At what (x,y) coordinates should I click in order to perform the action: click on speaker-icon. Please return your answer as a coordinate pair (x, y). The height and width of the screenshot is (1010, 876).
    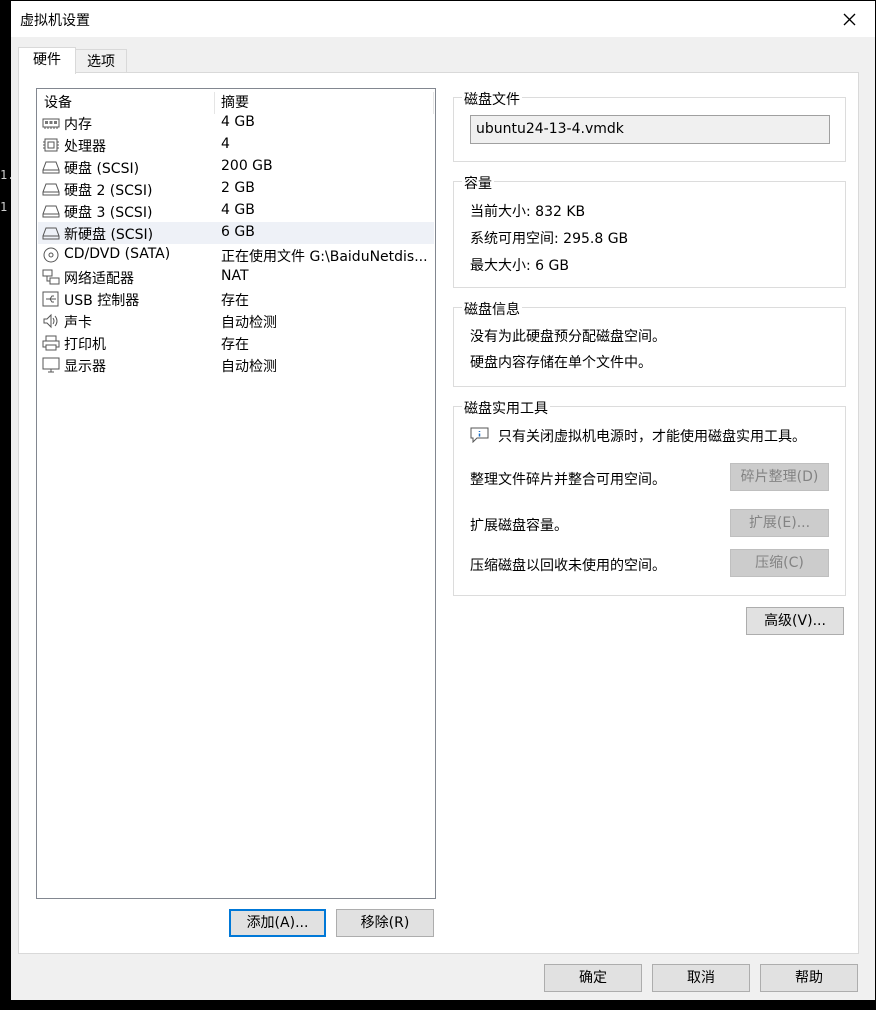
    Looking at the image, I should click on (50, 321).